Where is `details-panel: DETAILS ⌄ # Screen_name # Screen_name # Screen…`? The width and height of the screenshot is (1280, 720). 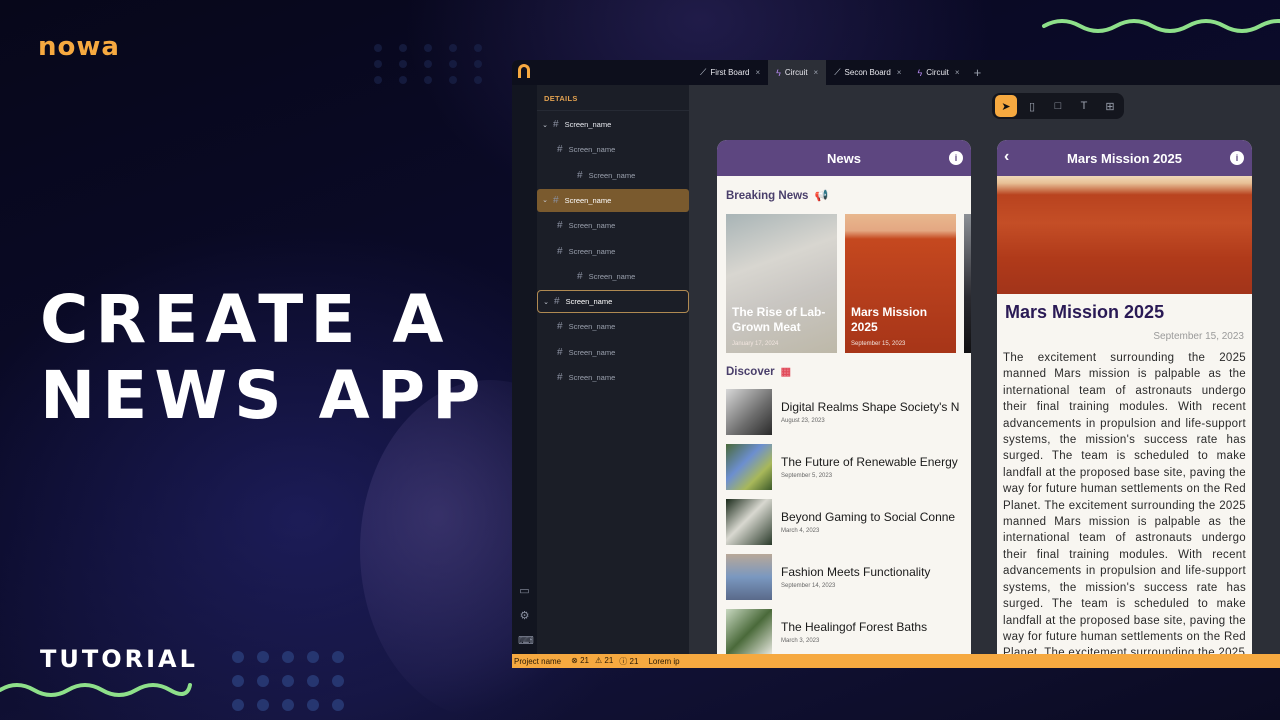
details-panel: DETAILS ⌄ # Screen_name # Screen_name # Screen… is located at coordinates (613, 372).